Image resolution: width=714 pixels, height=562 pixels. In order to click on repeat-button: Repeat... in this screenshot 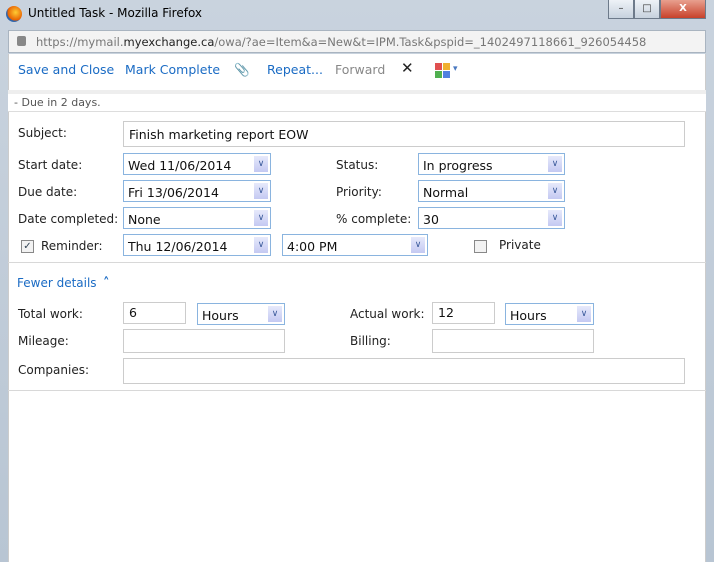, I will do `click(295, 69)`.